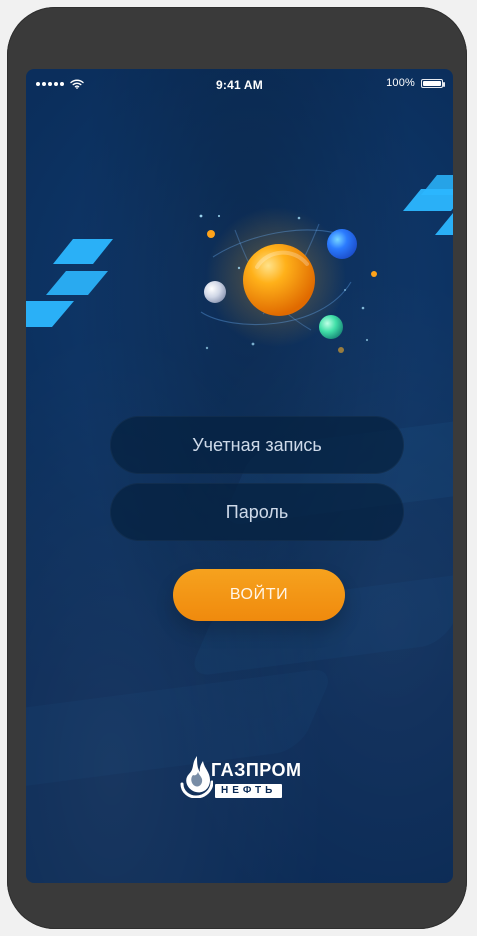 The height and width of the screenshot is (936, 477). What do you see at coordinates (259, 595) in the screenshot?
I see `login-button: ВОЙТИ` at bounding box center [259, 595].